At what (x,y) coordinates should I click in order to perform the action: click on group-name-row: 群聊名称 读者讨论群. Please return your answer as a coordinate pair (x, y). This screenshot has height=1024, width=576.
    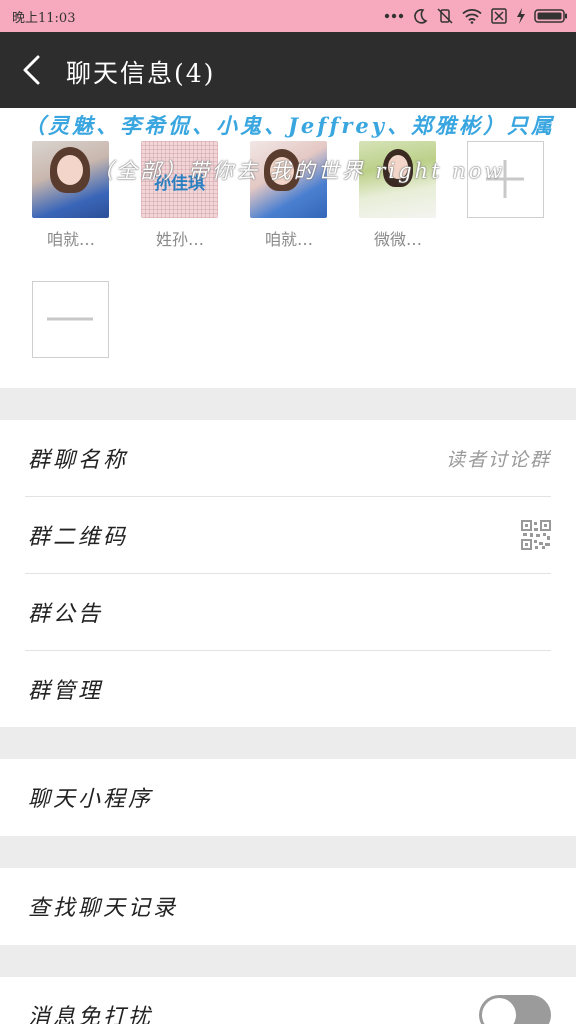
    Looking at the image, I should click on (288, 458).